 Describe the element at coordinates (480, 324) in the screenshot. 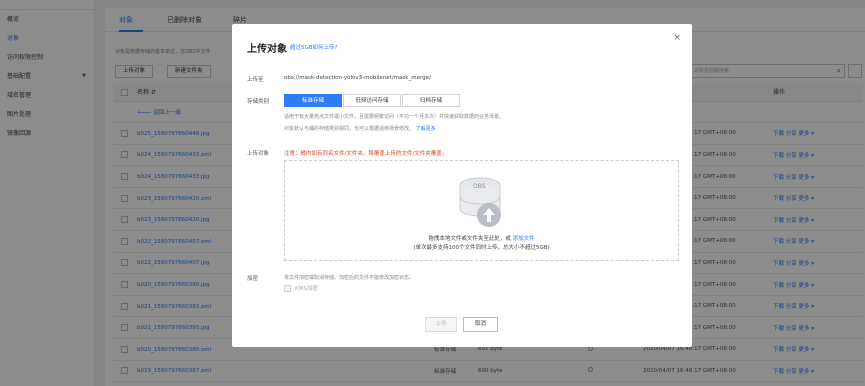

I see `cancel-button: 取消` at that location.